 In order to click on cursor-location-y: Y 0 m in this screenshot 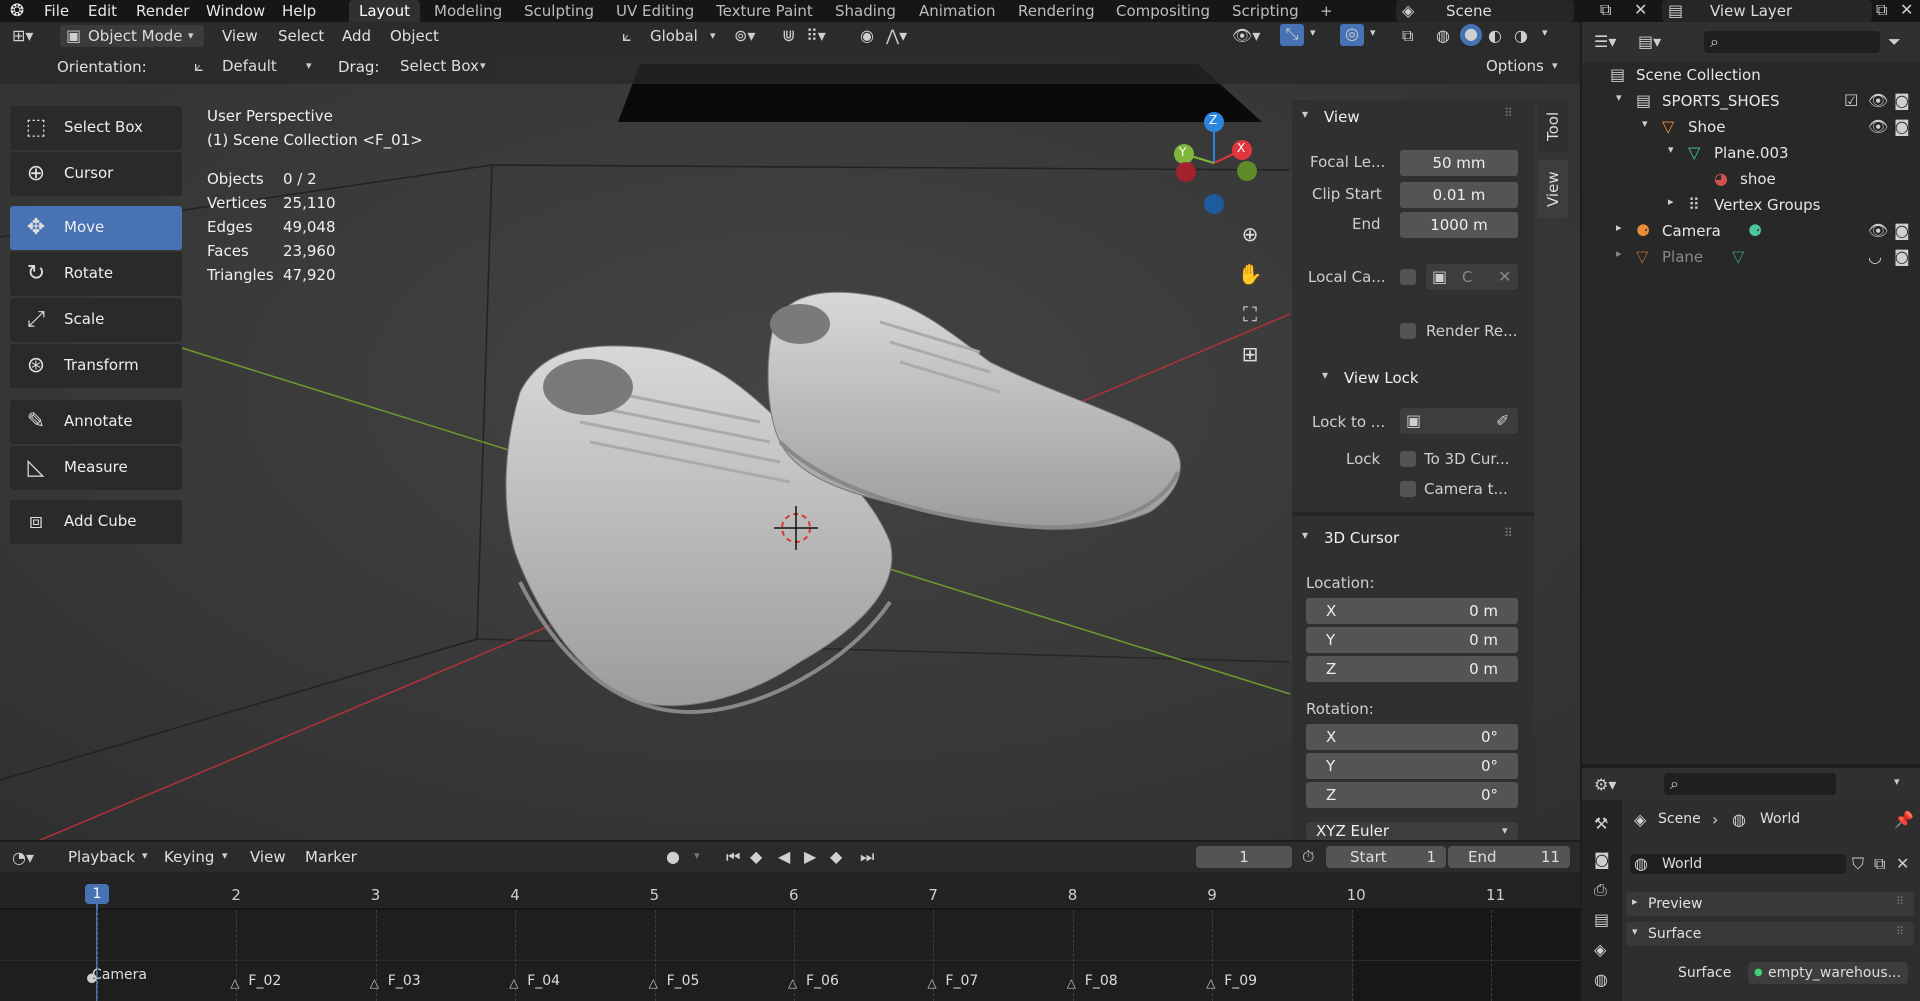, I will do `click(1412, 640)`.